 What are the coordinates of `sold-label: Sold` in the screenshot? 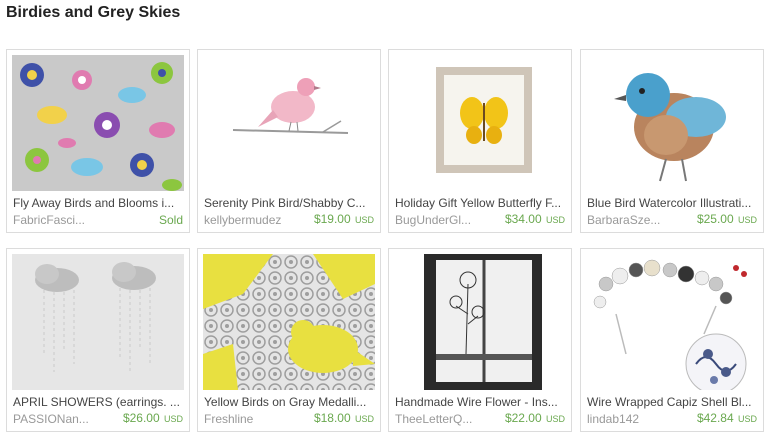 It's located at (170, 220).